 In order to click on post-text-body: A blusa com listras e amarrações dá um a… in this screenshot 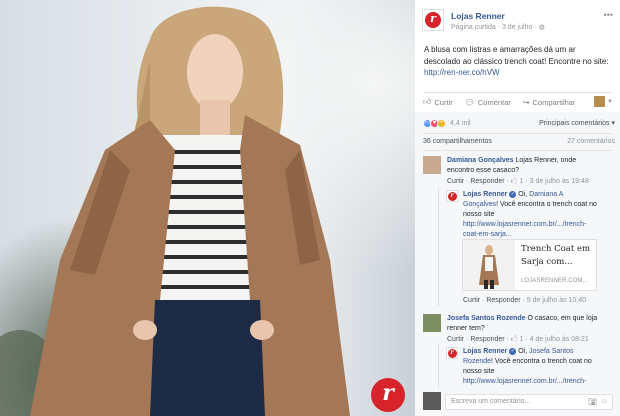, I will do `click(516, 55)`.